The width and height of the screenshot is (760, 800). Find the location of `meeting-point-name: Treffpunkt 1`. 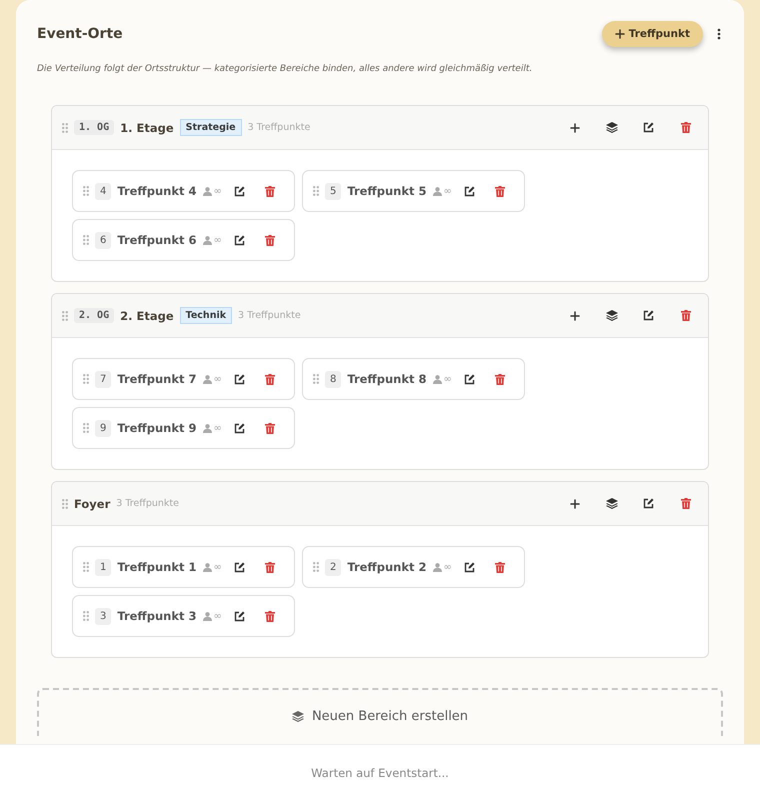

meeting-point-name: Treffpunkt 1 is located at coordinates (156, 567).